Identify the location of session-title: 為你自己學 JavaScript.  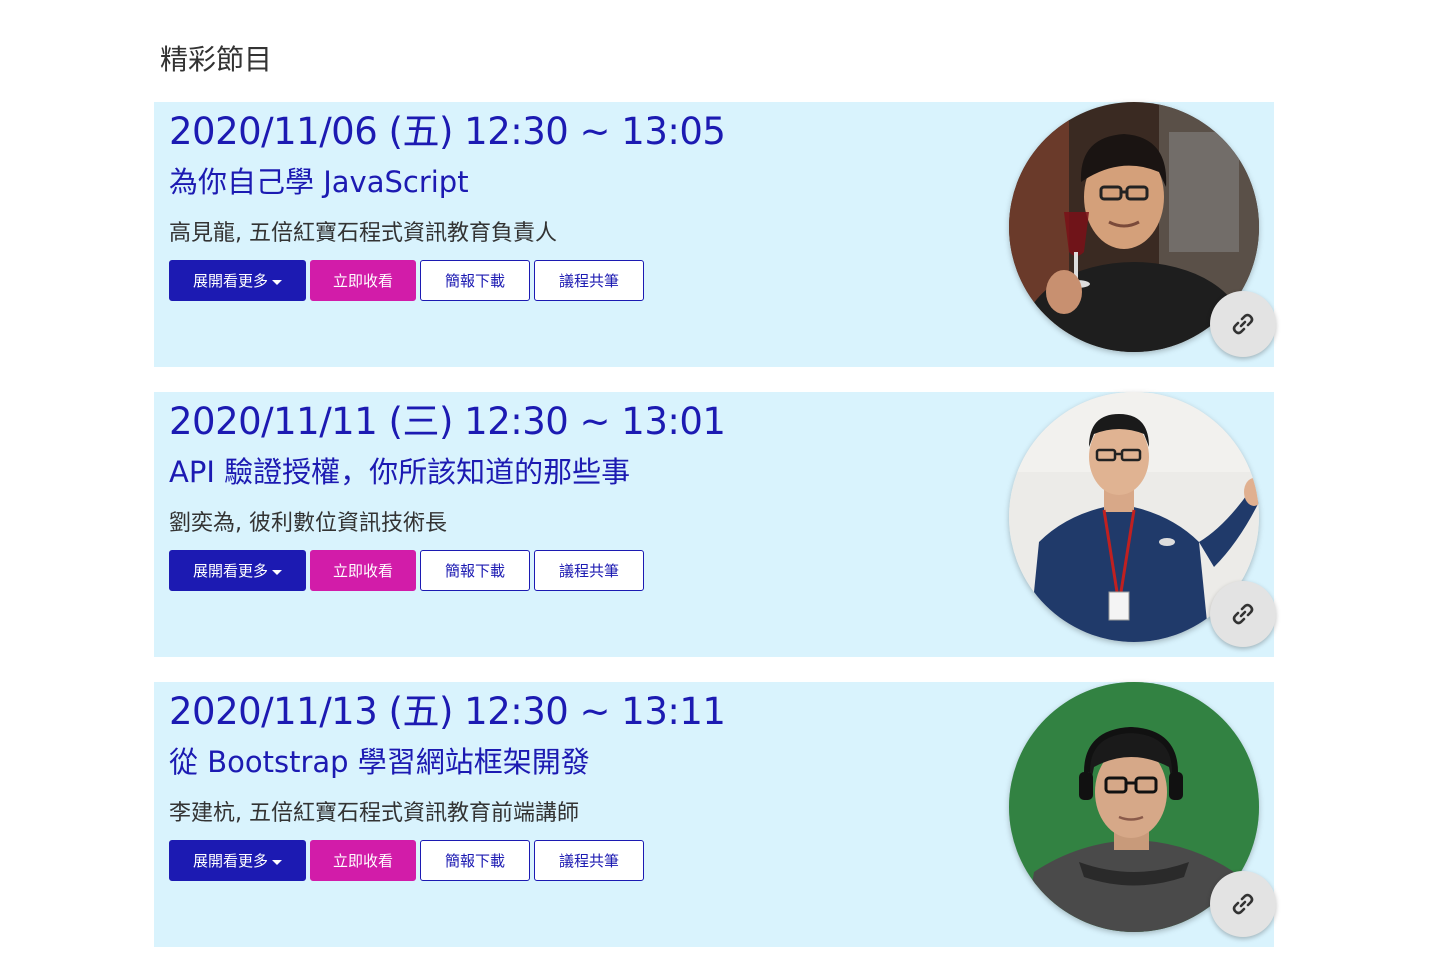
(319, 182).